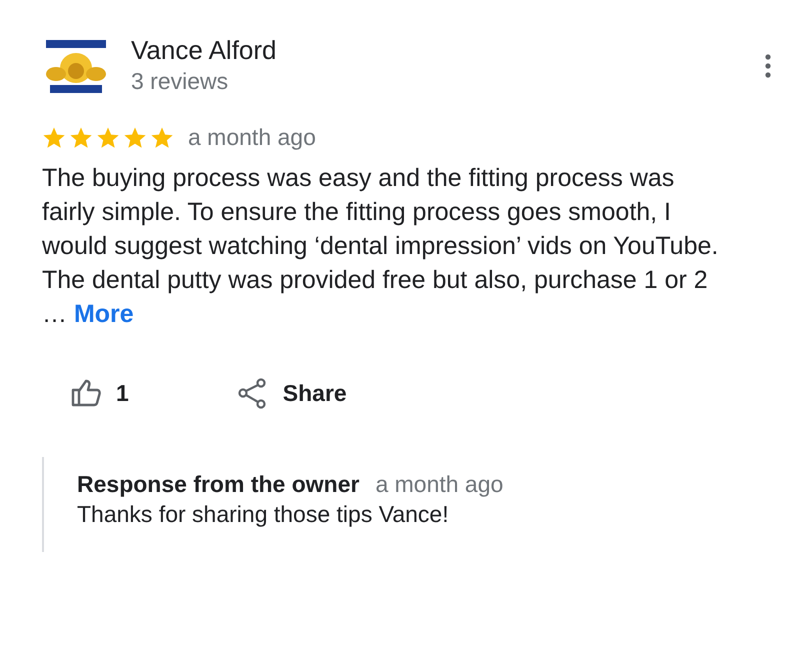 This screenshot has height=654, width=796. Describe the element at coordinates (263, 514) in the screenshot. I see `response-text: Thanks for sharing those tips Vance!` at that location.